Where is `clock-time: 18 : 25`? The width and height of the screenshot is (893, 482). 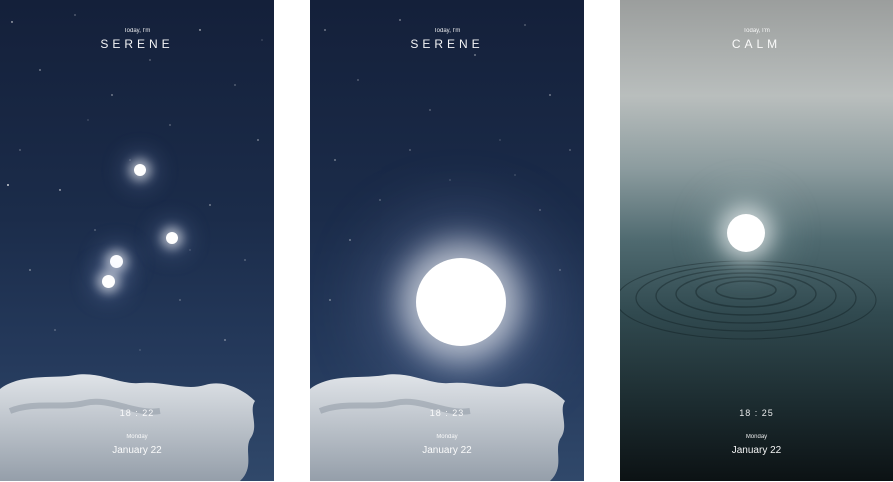
clock-time: 18 : 25 is located at coordinates (756, 413).